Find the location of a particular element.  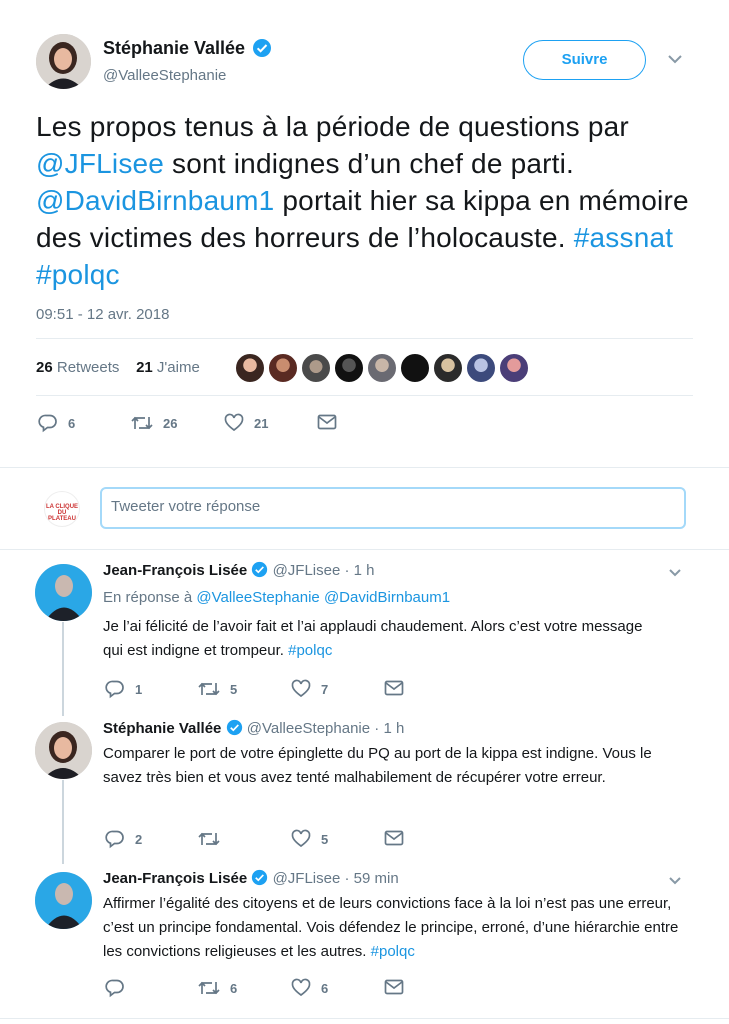

inline-link: #assnat is located at coordinates (623, 237).